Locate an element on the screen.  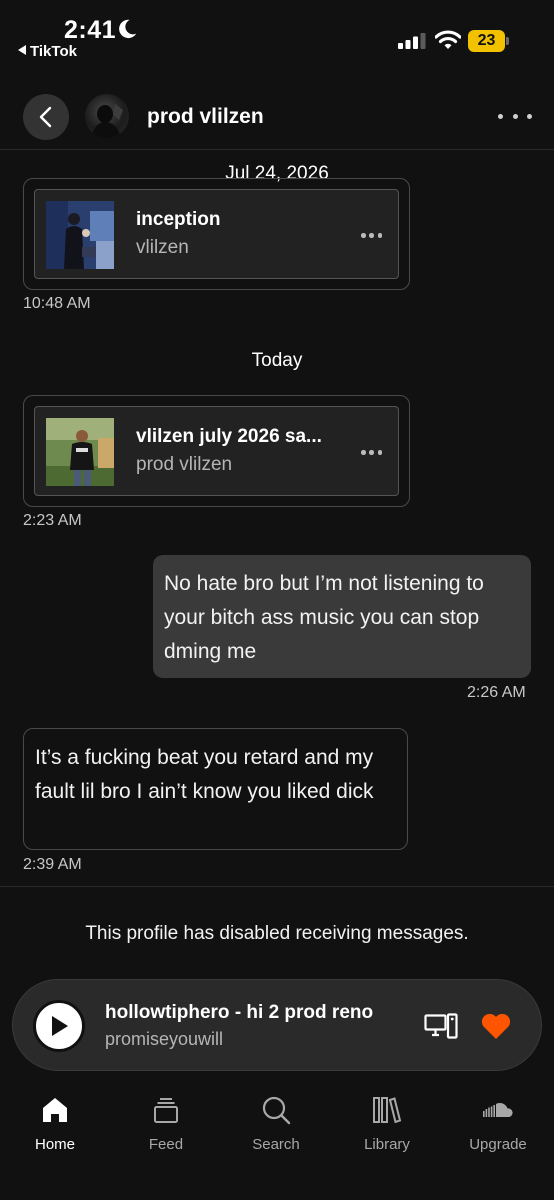
tab-label: Search is located at coordinates (276, 1144).